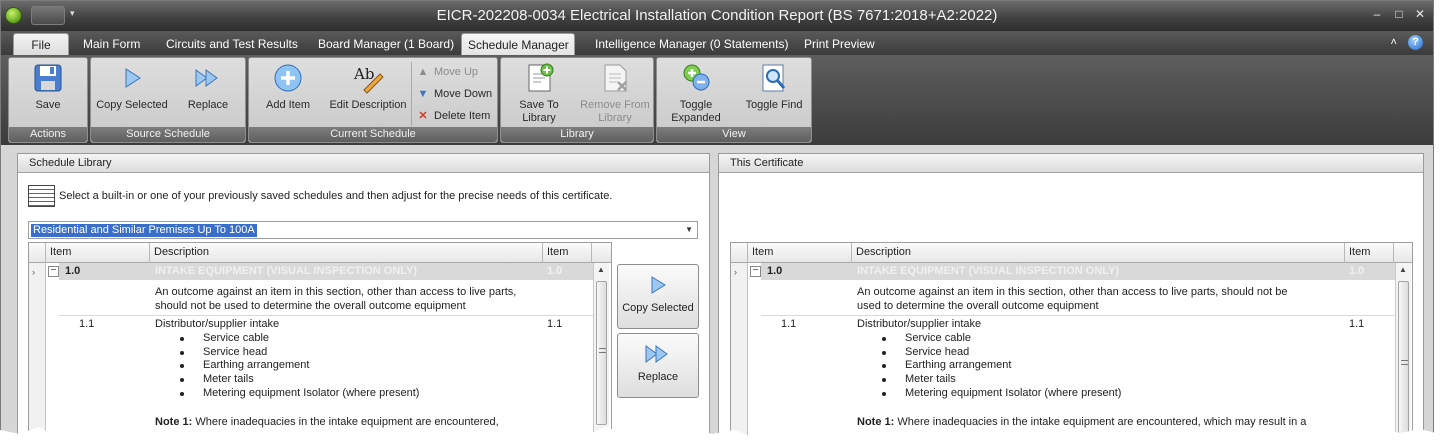  I want to click on bullet-service-head: Service head, so click(327, 353).